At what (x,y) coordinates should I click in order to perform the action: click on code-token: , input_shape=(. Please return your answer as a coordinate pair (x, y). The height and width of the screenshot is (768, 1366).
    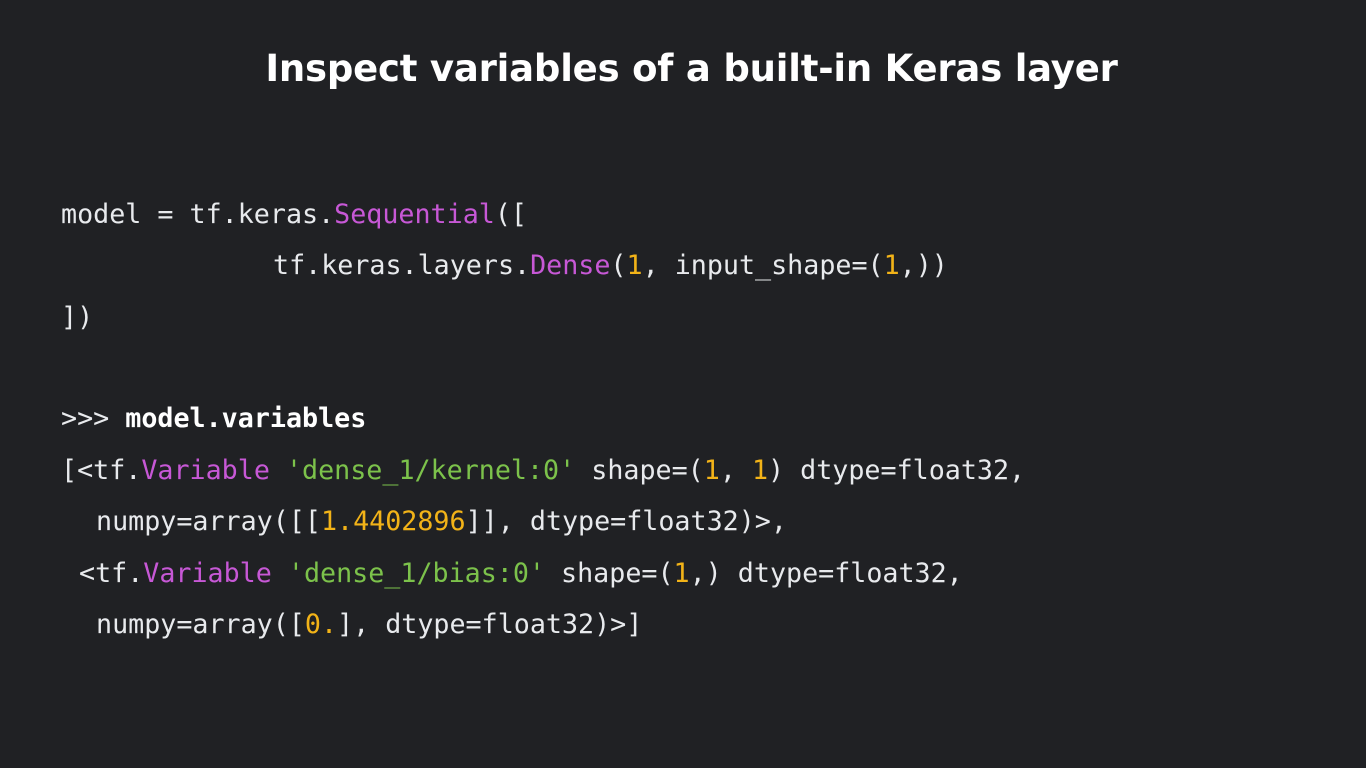
    Looking at the image, I should click on (763, 265).